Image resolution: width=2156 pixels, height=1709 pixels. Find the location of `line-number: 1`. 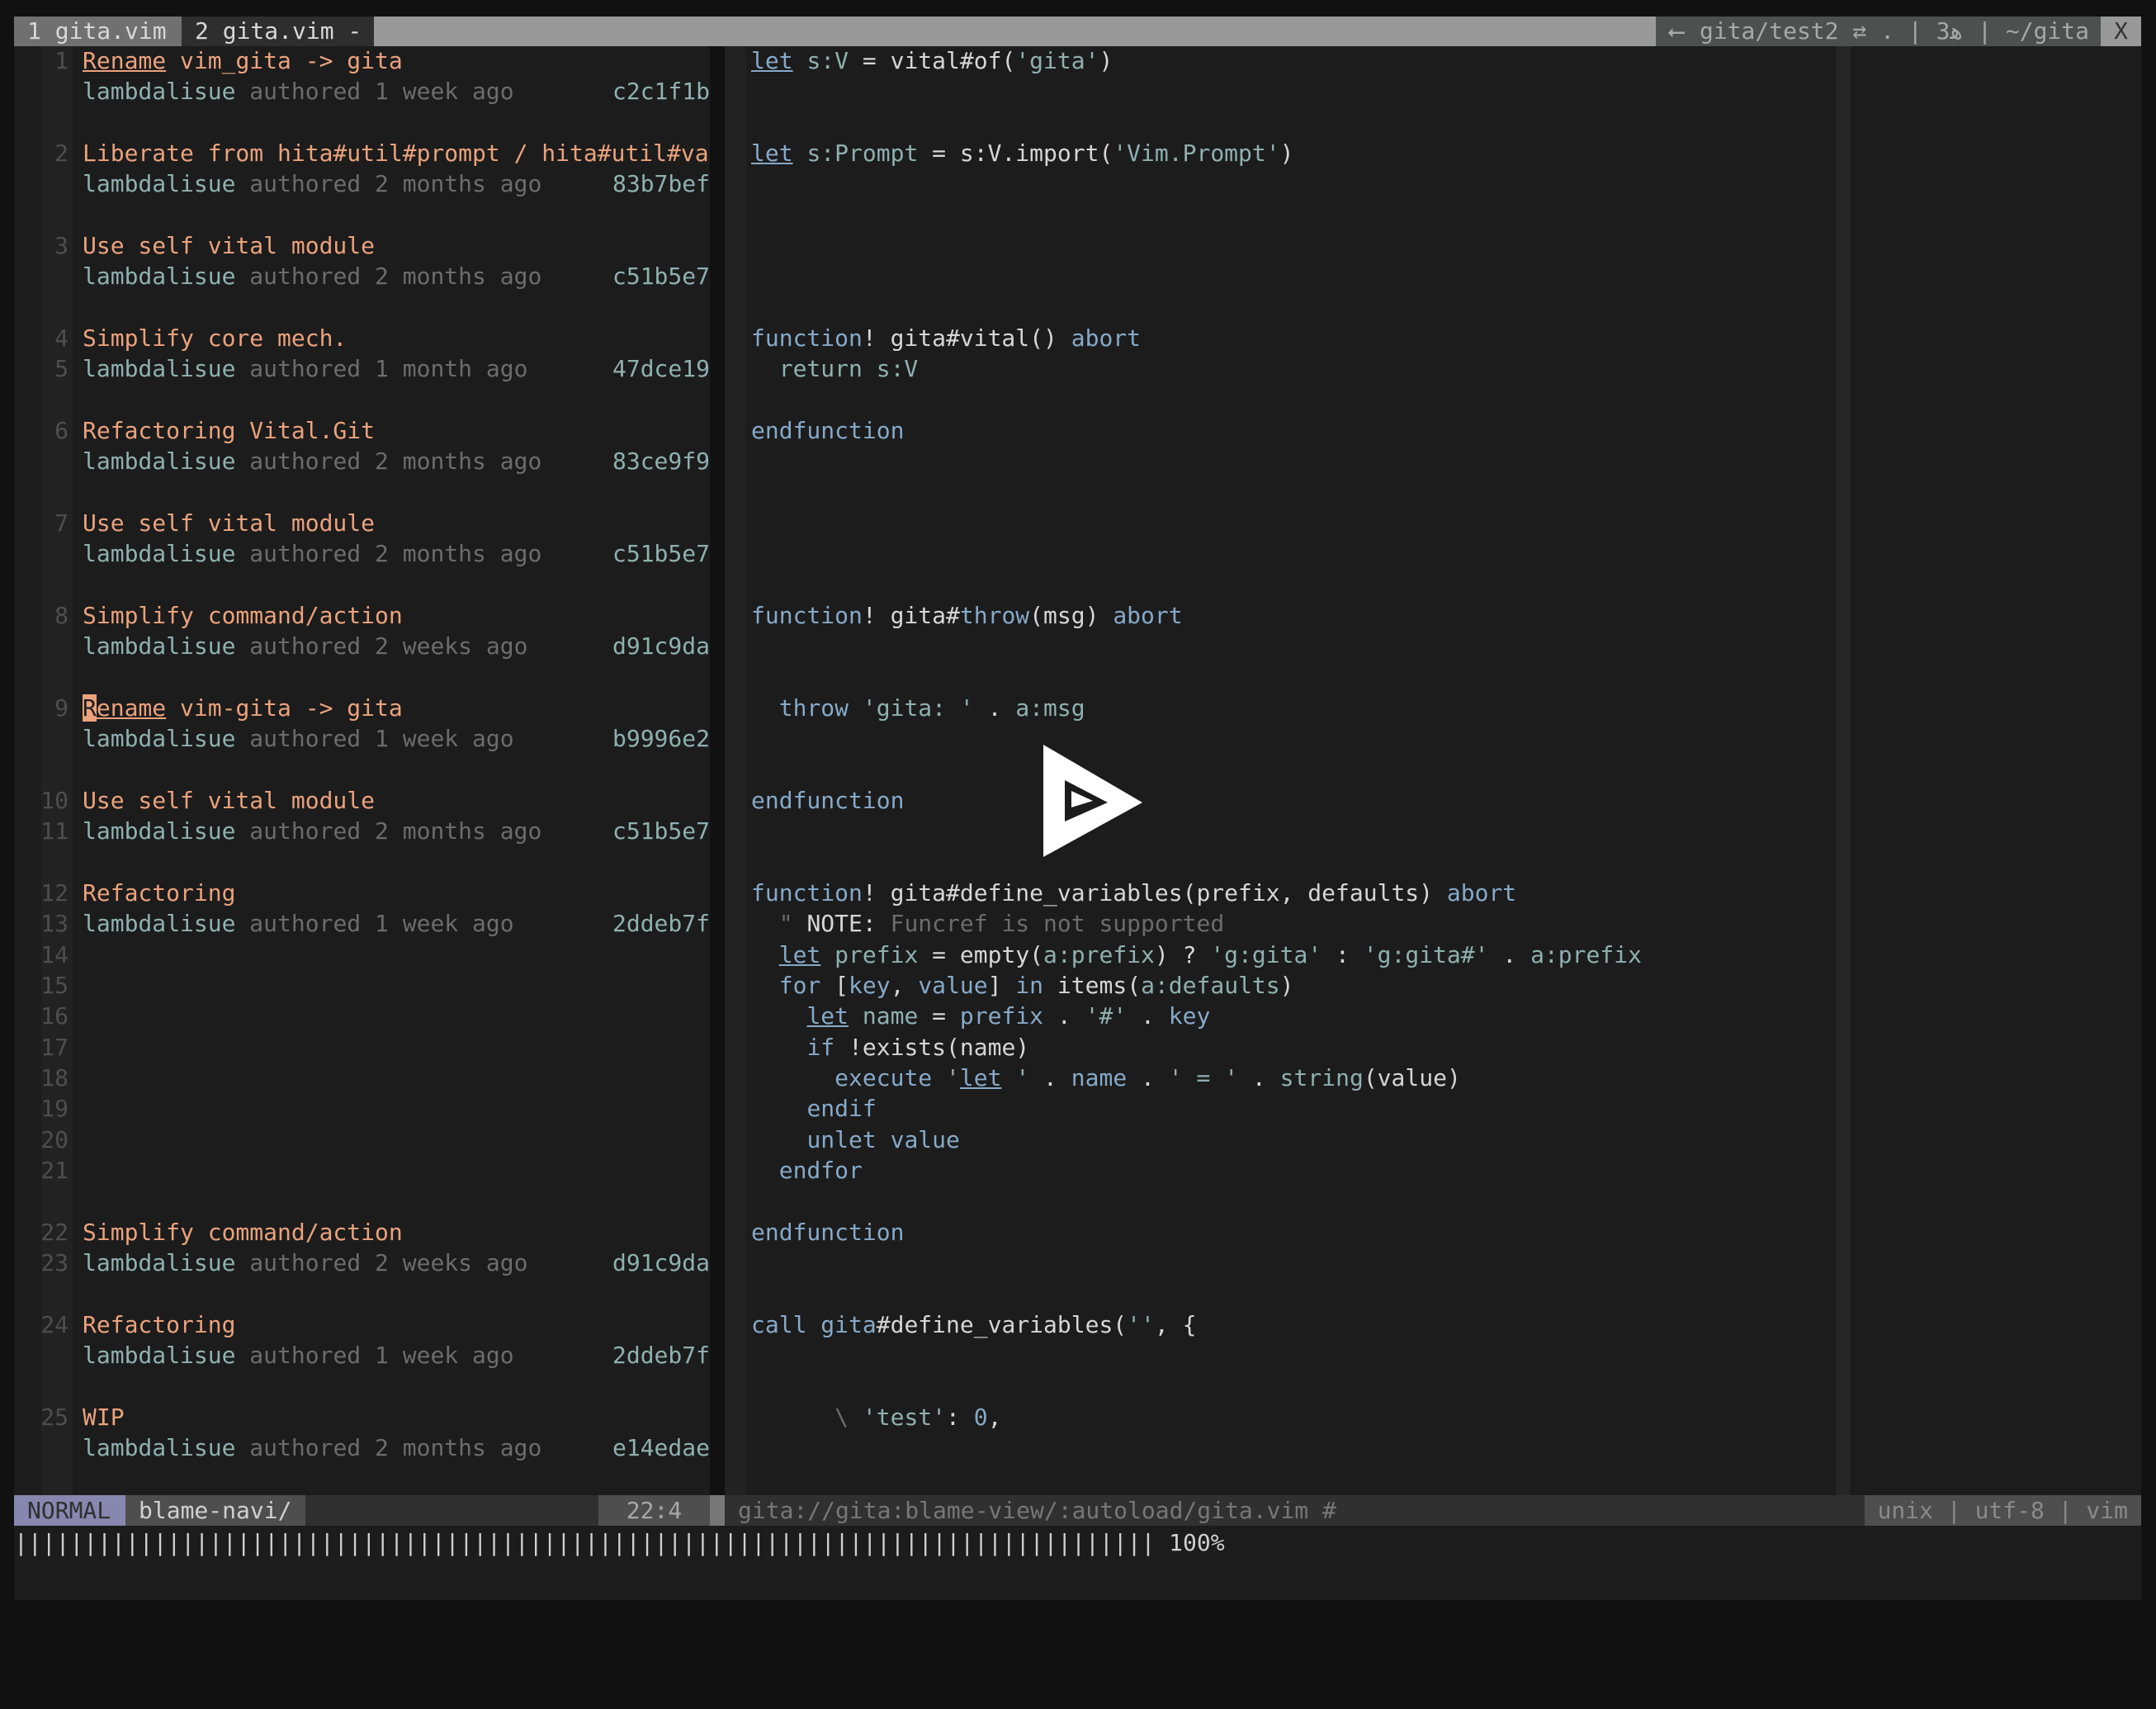

line-number: 1 is located at coordinates (61, 60).